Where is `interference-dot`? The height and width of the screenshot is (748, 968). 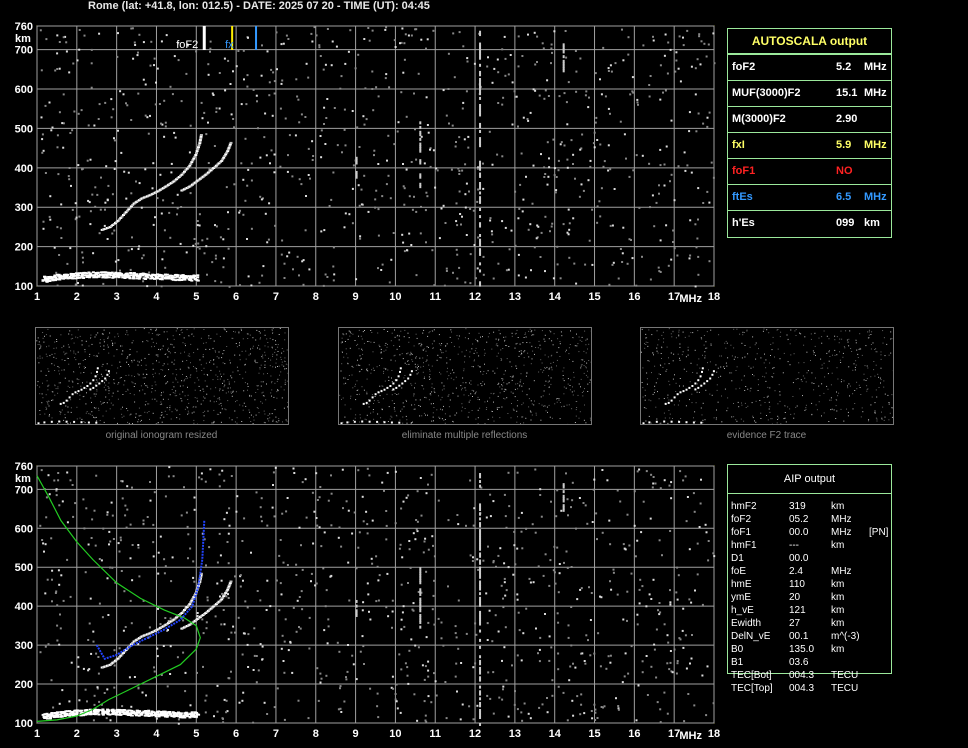
interference-dot is located at coordinates (356, 158).